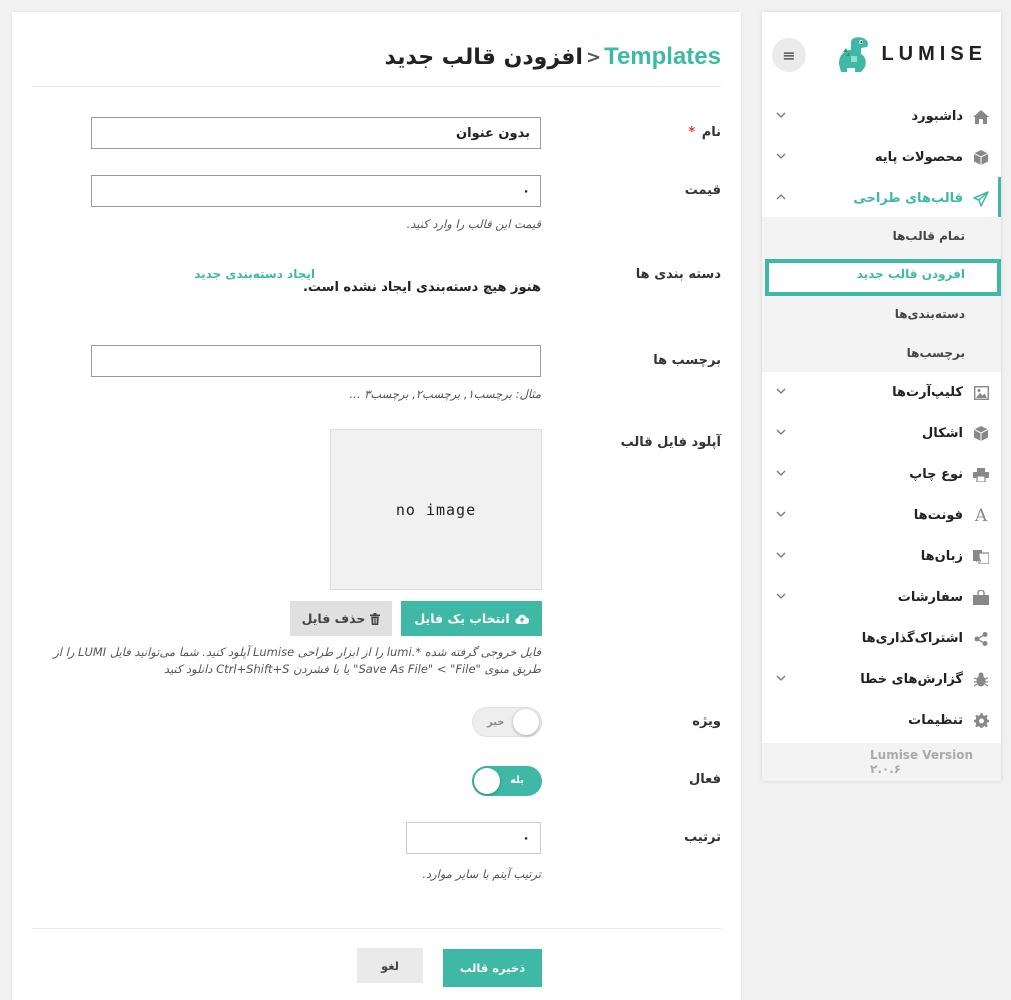  I want to click on home-icon, so click(981, 116).